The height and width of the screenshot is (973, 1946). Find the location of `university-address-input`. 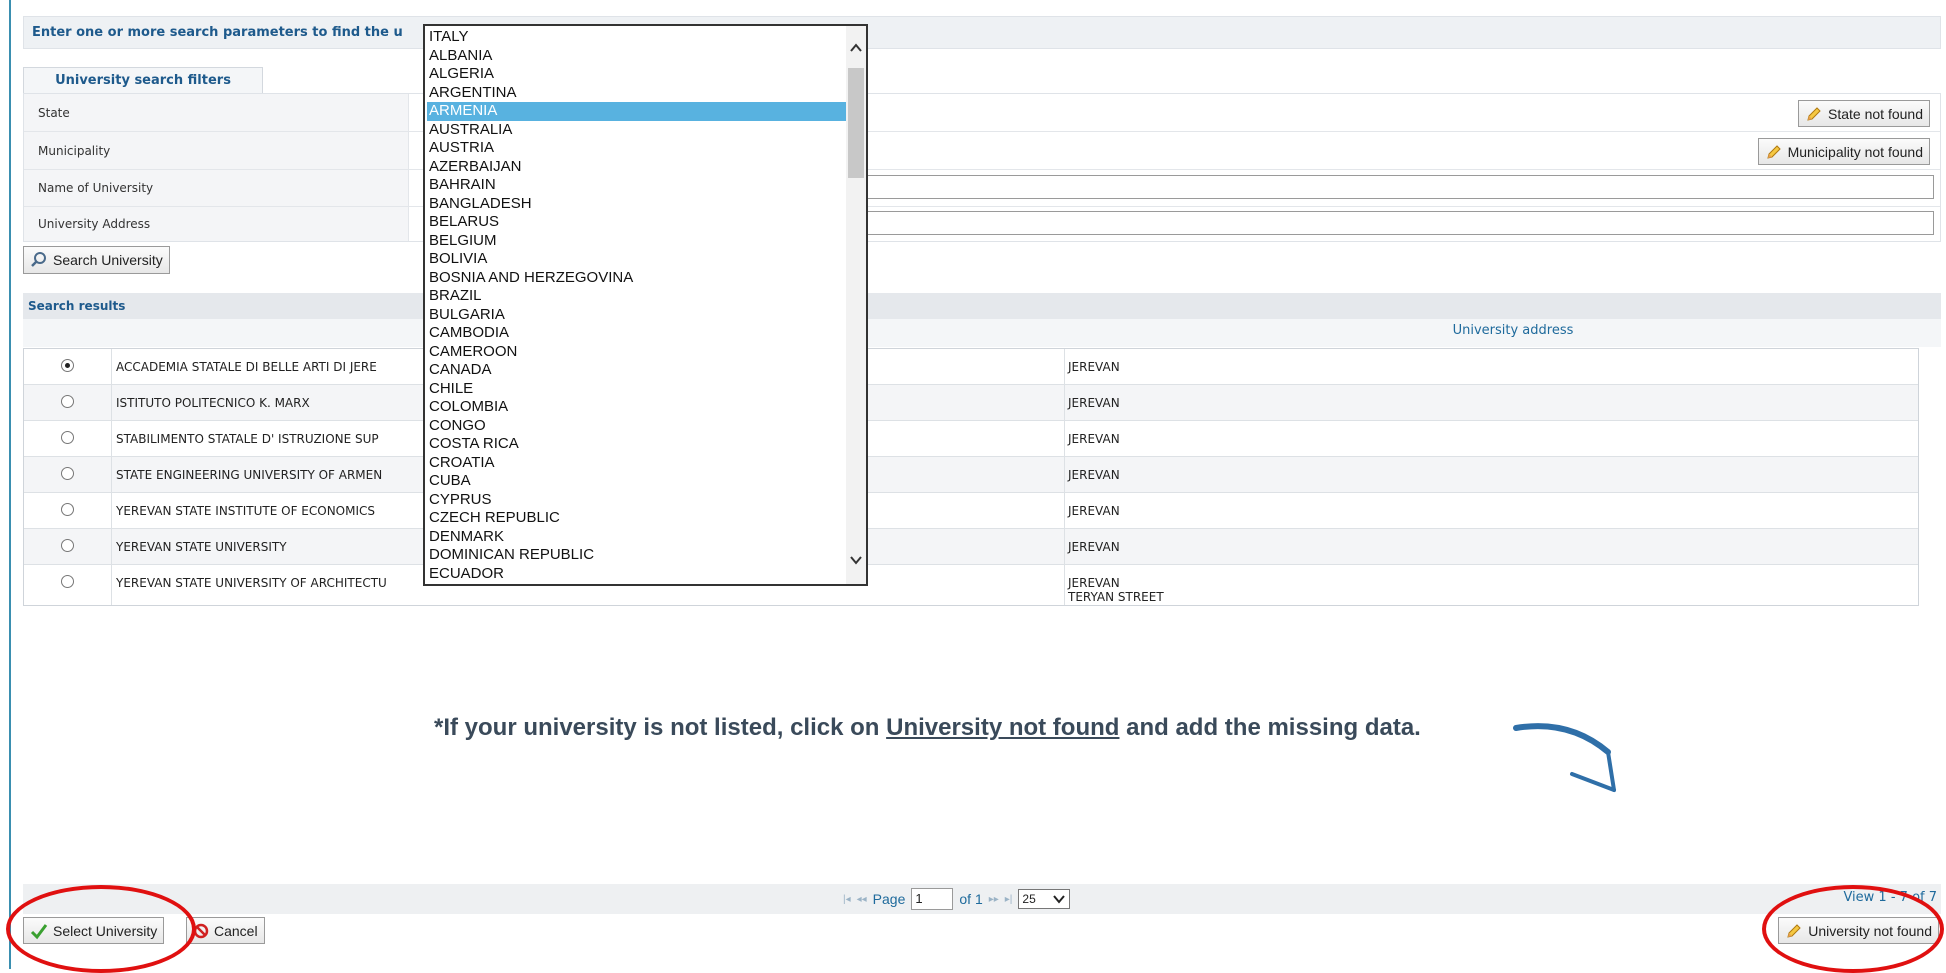

university-address-input is located at coordinates (1399, 223).